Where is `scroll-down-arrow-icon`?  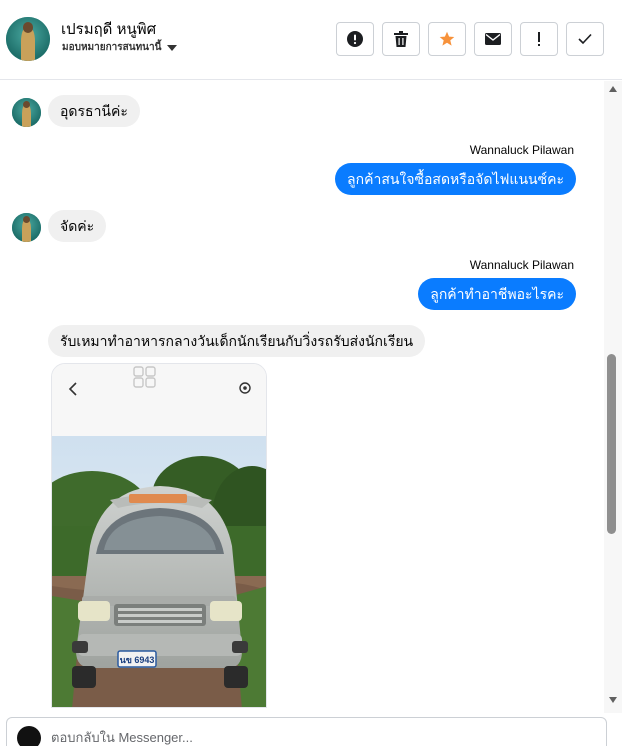
scroll-down-arrow-icon is located at coordinates (613, 700).